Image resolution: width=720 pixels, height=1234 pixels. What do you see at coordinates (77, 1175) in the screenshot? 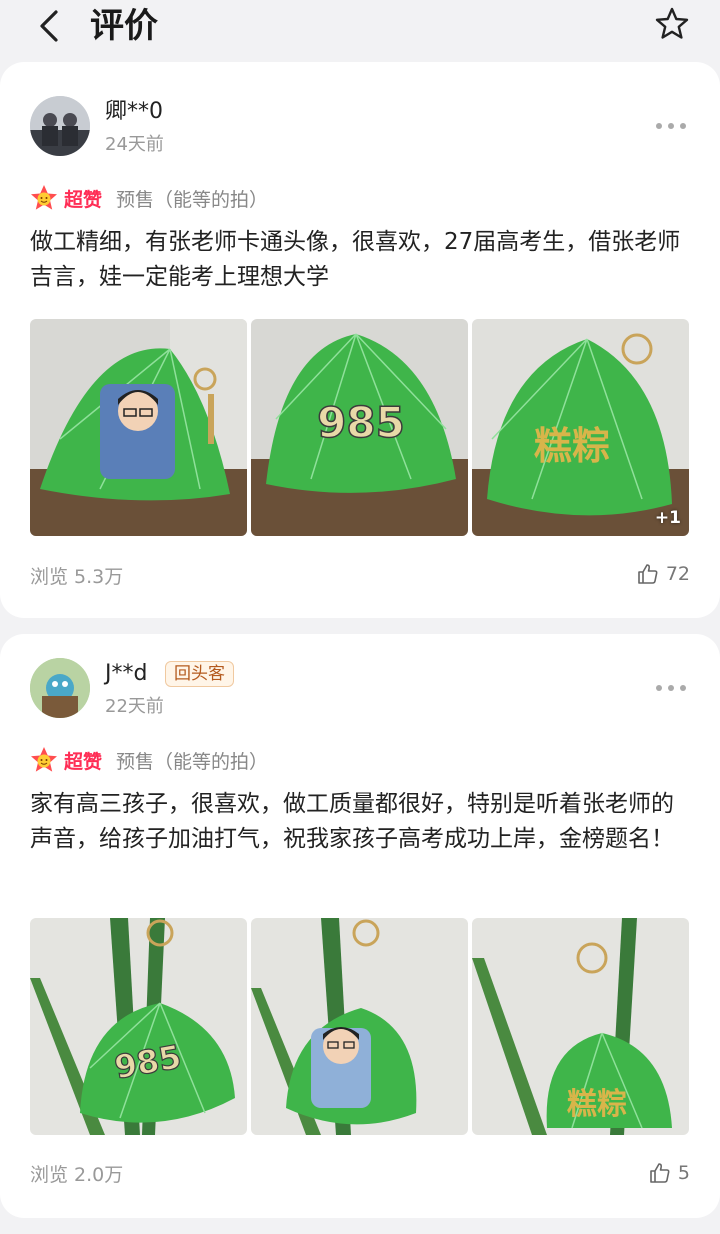
I see `view-count: 浏览 2.0万` at bounding box center [77, 1175].